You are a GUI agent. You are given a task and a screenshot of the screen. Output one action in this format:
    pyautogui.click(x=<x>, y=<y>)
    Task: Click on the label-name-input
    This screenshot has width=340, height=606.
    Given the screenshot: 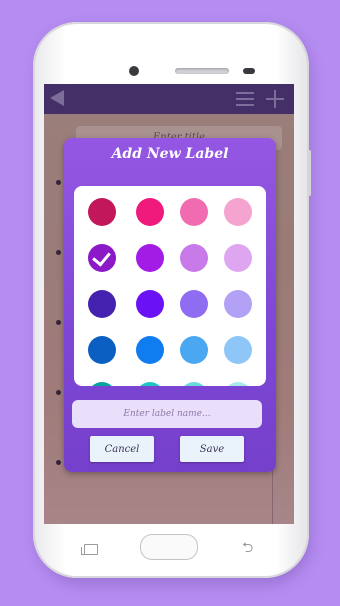 What is the action you would take?
    pyautogui.click(x=167, y=414)
    